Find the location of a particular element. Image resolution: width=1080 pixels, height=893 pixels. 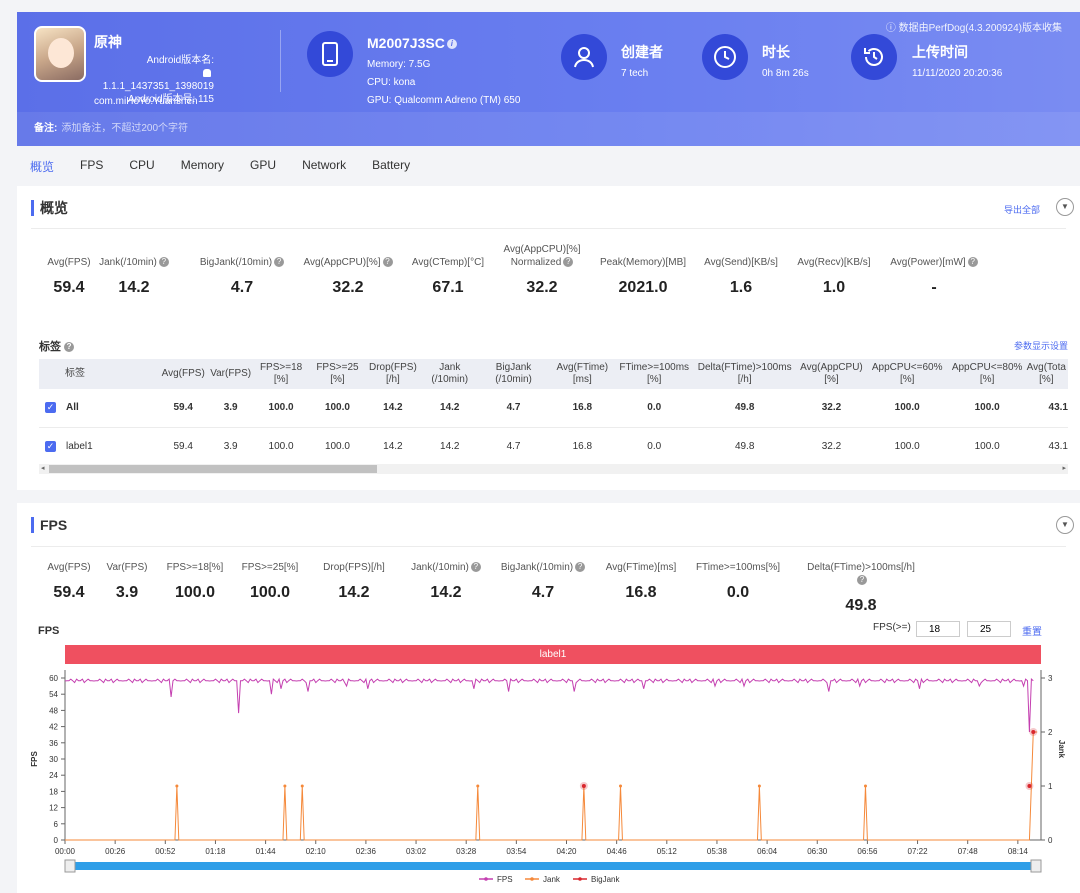

metric-value: 32.2 is located at coordinates (542, 287).